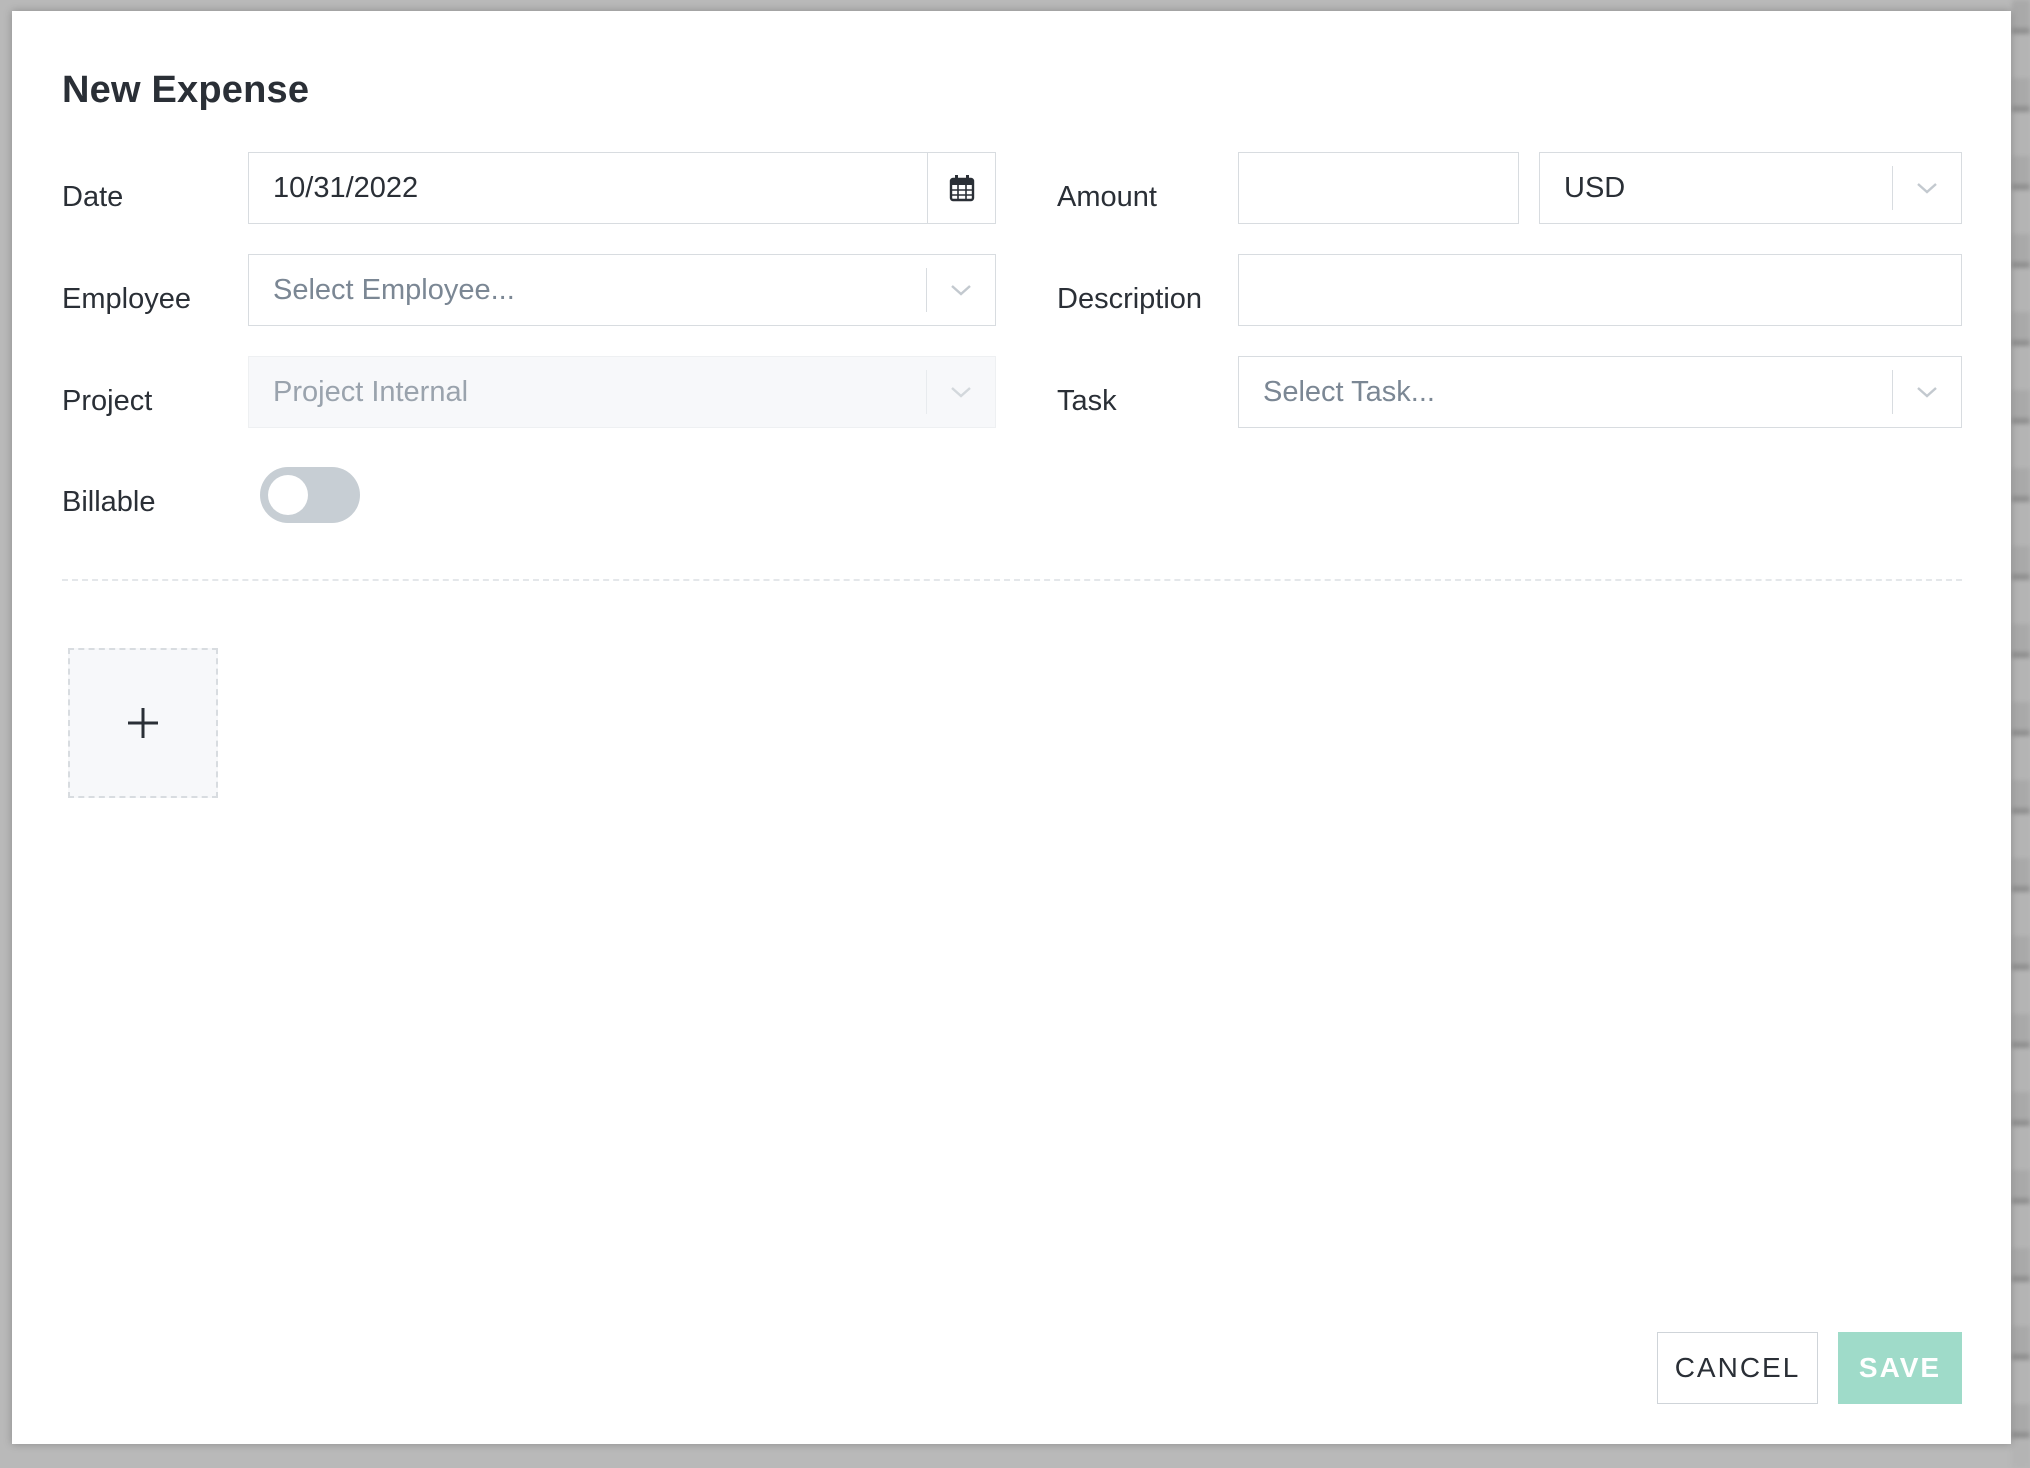 This screenshot has height=1468, width=2030. I want to click on date-picker-button, so click(961, 188).